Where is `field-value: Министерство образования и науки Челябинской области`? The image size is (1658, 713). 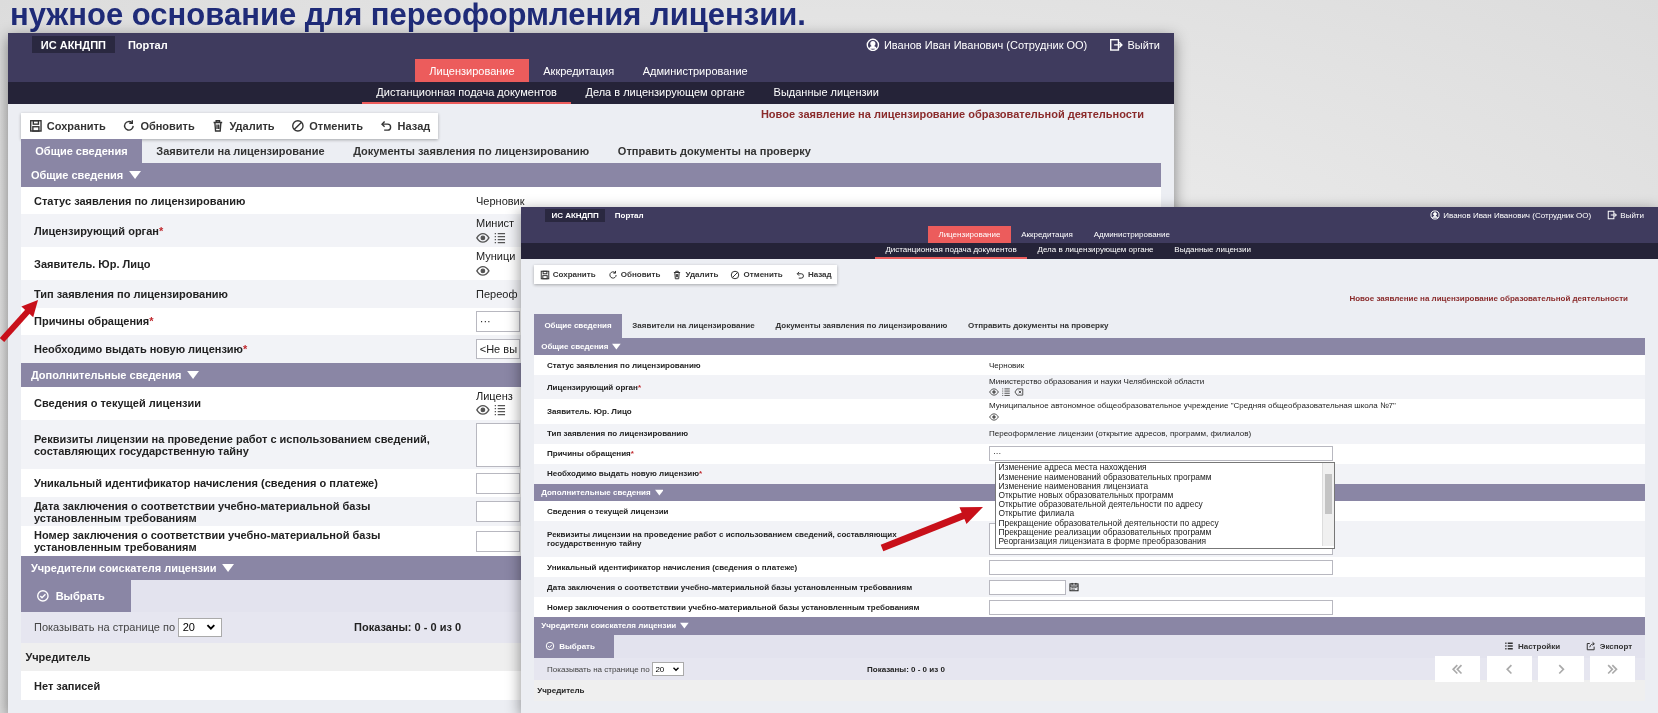 field-value: Министерство образования и науки Челябинской области is located at coordinates (1097, 382).